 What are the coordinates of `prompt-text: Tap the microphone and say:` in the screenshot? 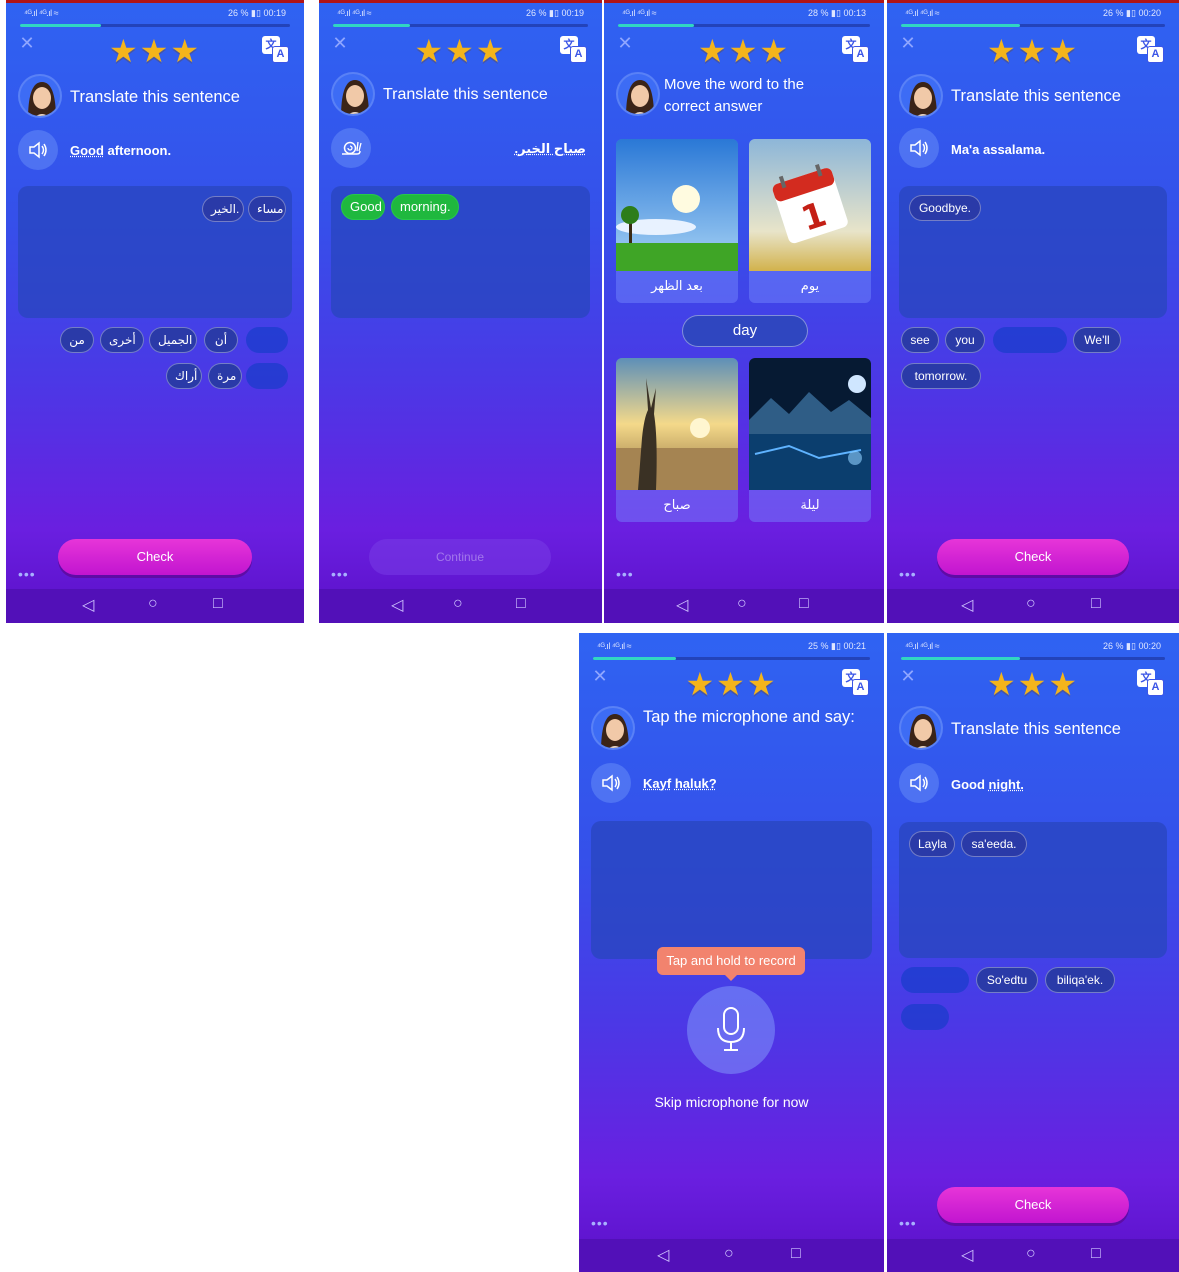 It's located at (749, 717).